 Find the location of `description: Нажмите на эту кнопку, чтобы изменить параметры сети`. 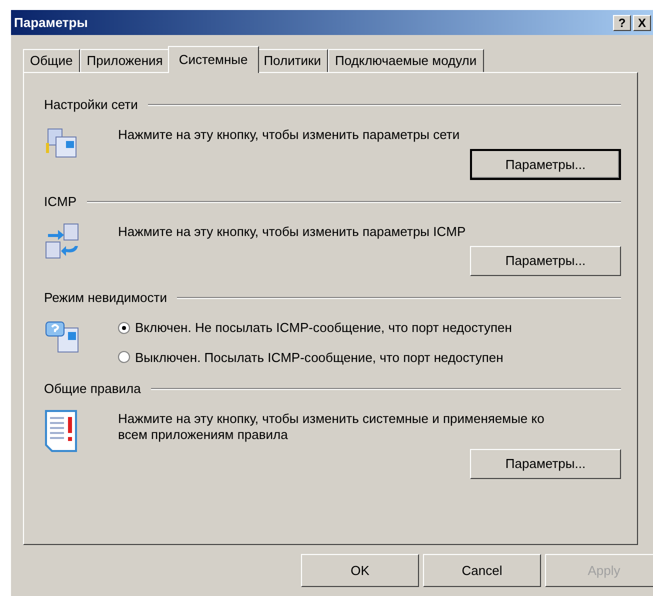

description: Нажмите на эту кнопку, чтобы изменить параметры сети is located at coordinates (289, 134).